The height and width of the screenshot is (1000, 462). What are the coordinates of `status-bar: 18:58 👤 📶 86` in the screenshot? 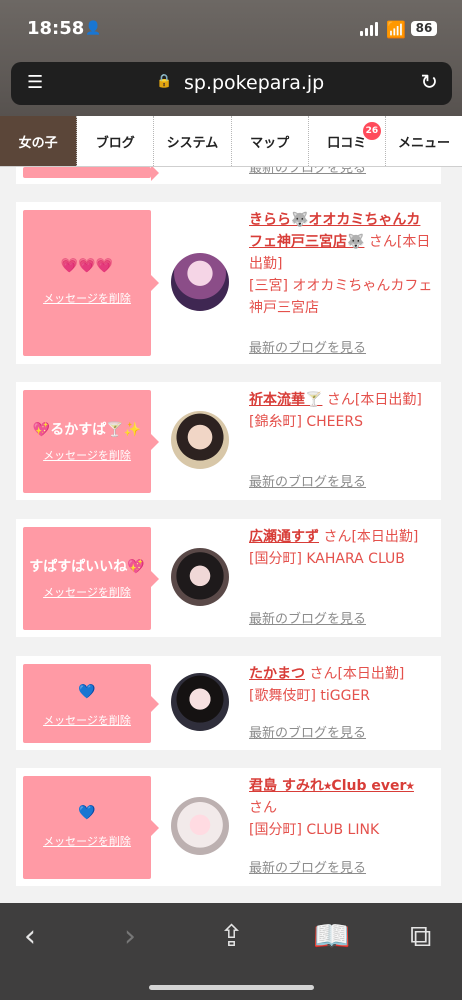 It's located at (231, 28).